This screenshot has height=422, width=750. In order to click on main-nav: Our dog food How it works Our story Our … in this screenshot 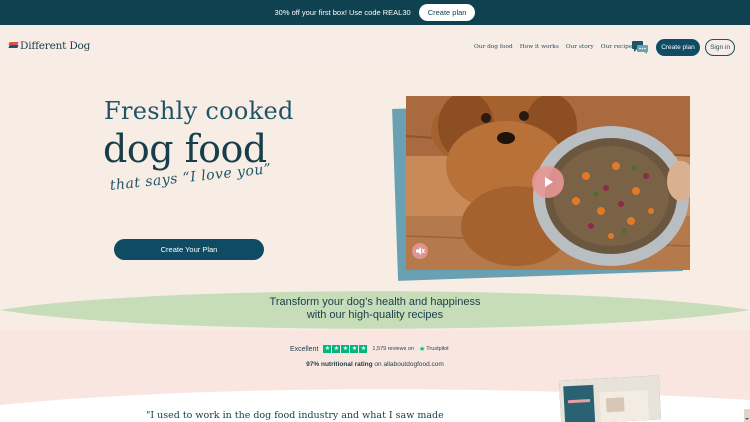, I will do `click(554, 47)`.